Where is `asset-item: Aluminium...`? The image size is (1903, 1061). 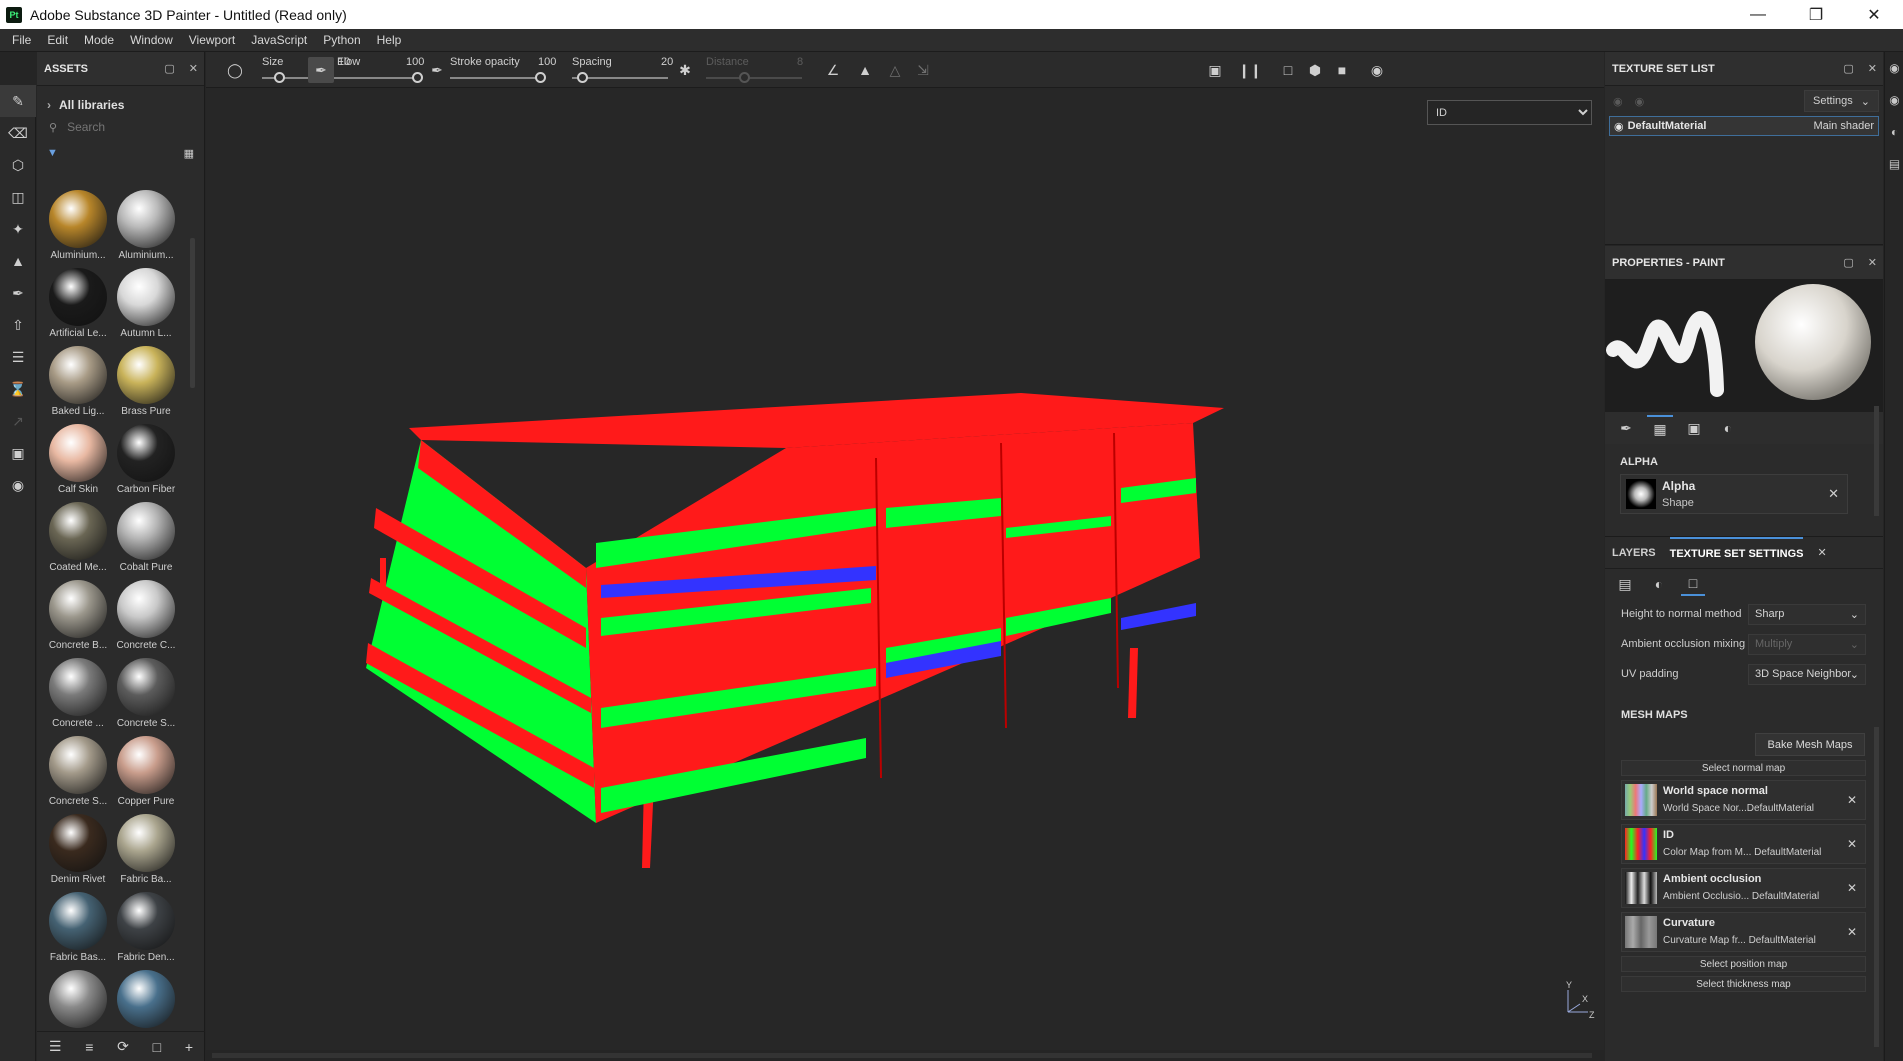 asset-item: Aluminium... is located at coordinates (146, 223).